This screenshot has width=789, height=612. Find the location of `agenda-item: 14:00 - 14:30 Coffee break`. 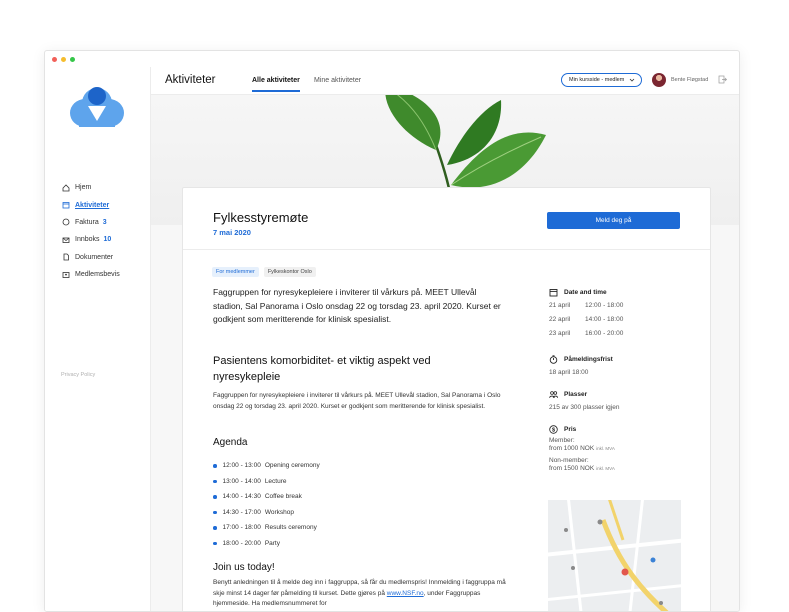

agenda-item: 14:00 - 14:30 Coffee break is located at coordinates (266, 497).